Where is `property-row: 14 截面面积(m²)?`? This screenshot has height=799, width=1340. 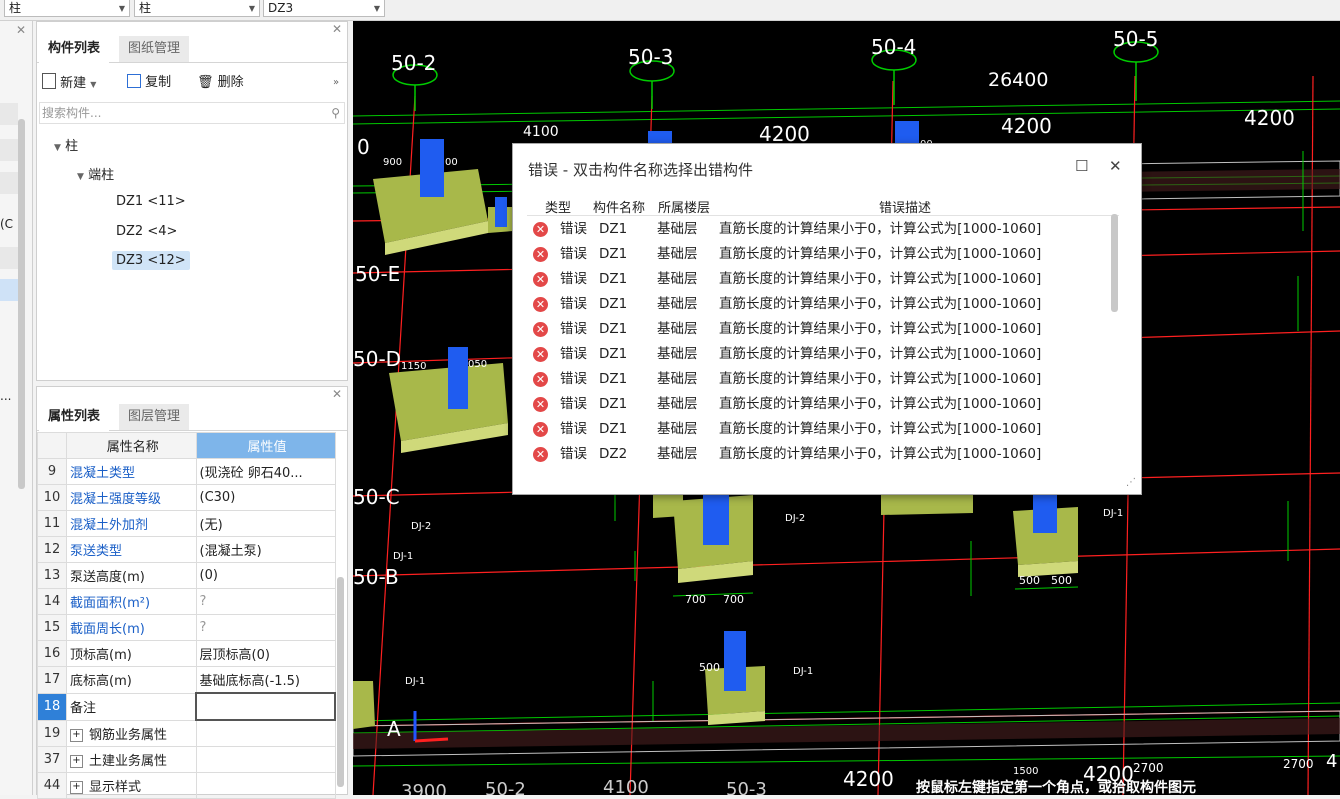
property-row: 14 截面面积(m²)? is located at coordinates (186, 601).